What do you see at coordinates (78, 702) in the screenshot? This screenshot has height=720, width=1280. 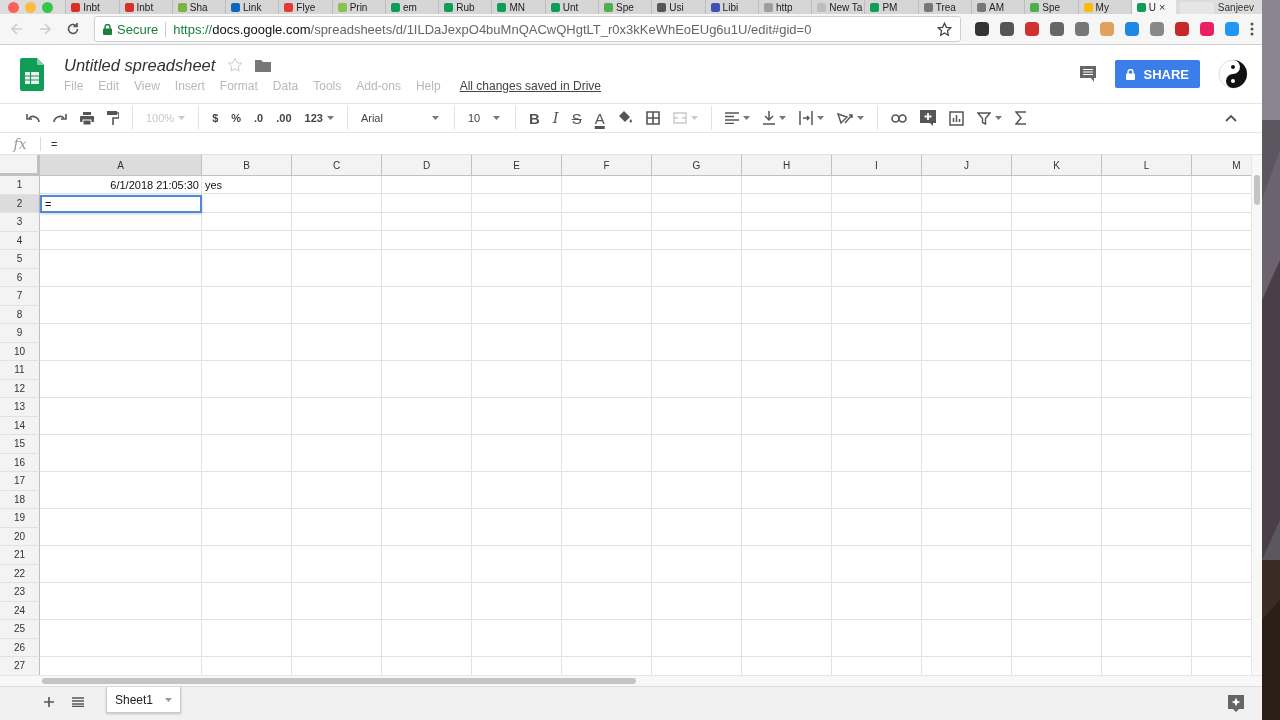 I see `sheet-list-icon` at bounding box center [78, 702].